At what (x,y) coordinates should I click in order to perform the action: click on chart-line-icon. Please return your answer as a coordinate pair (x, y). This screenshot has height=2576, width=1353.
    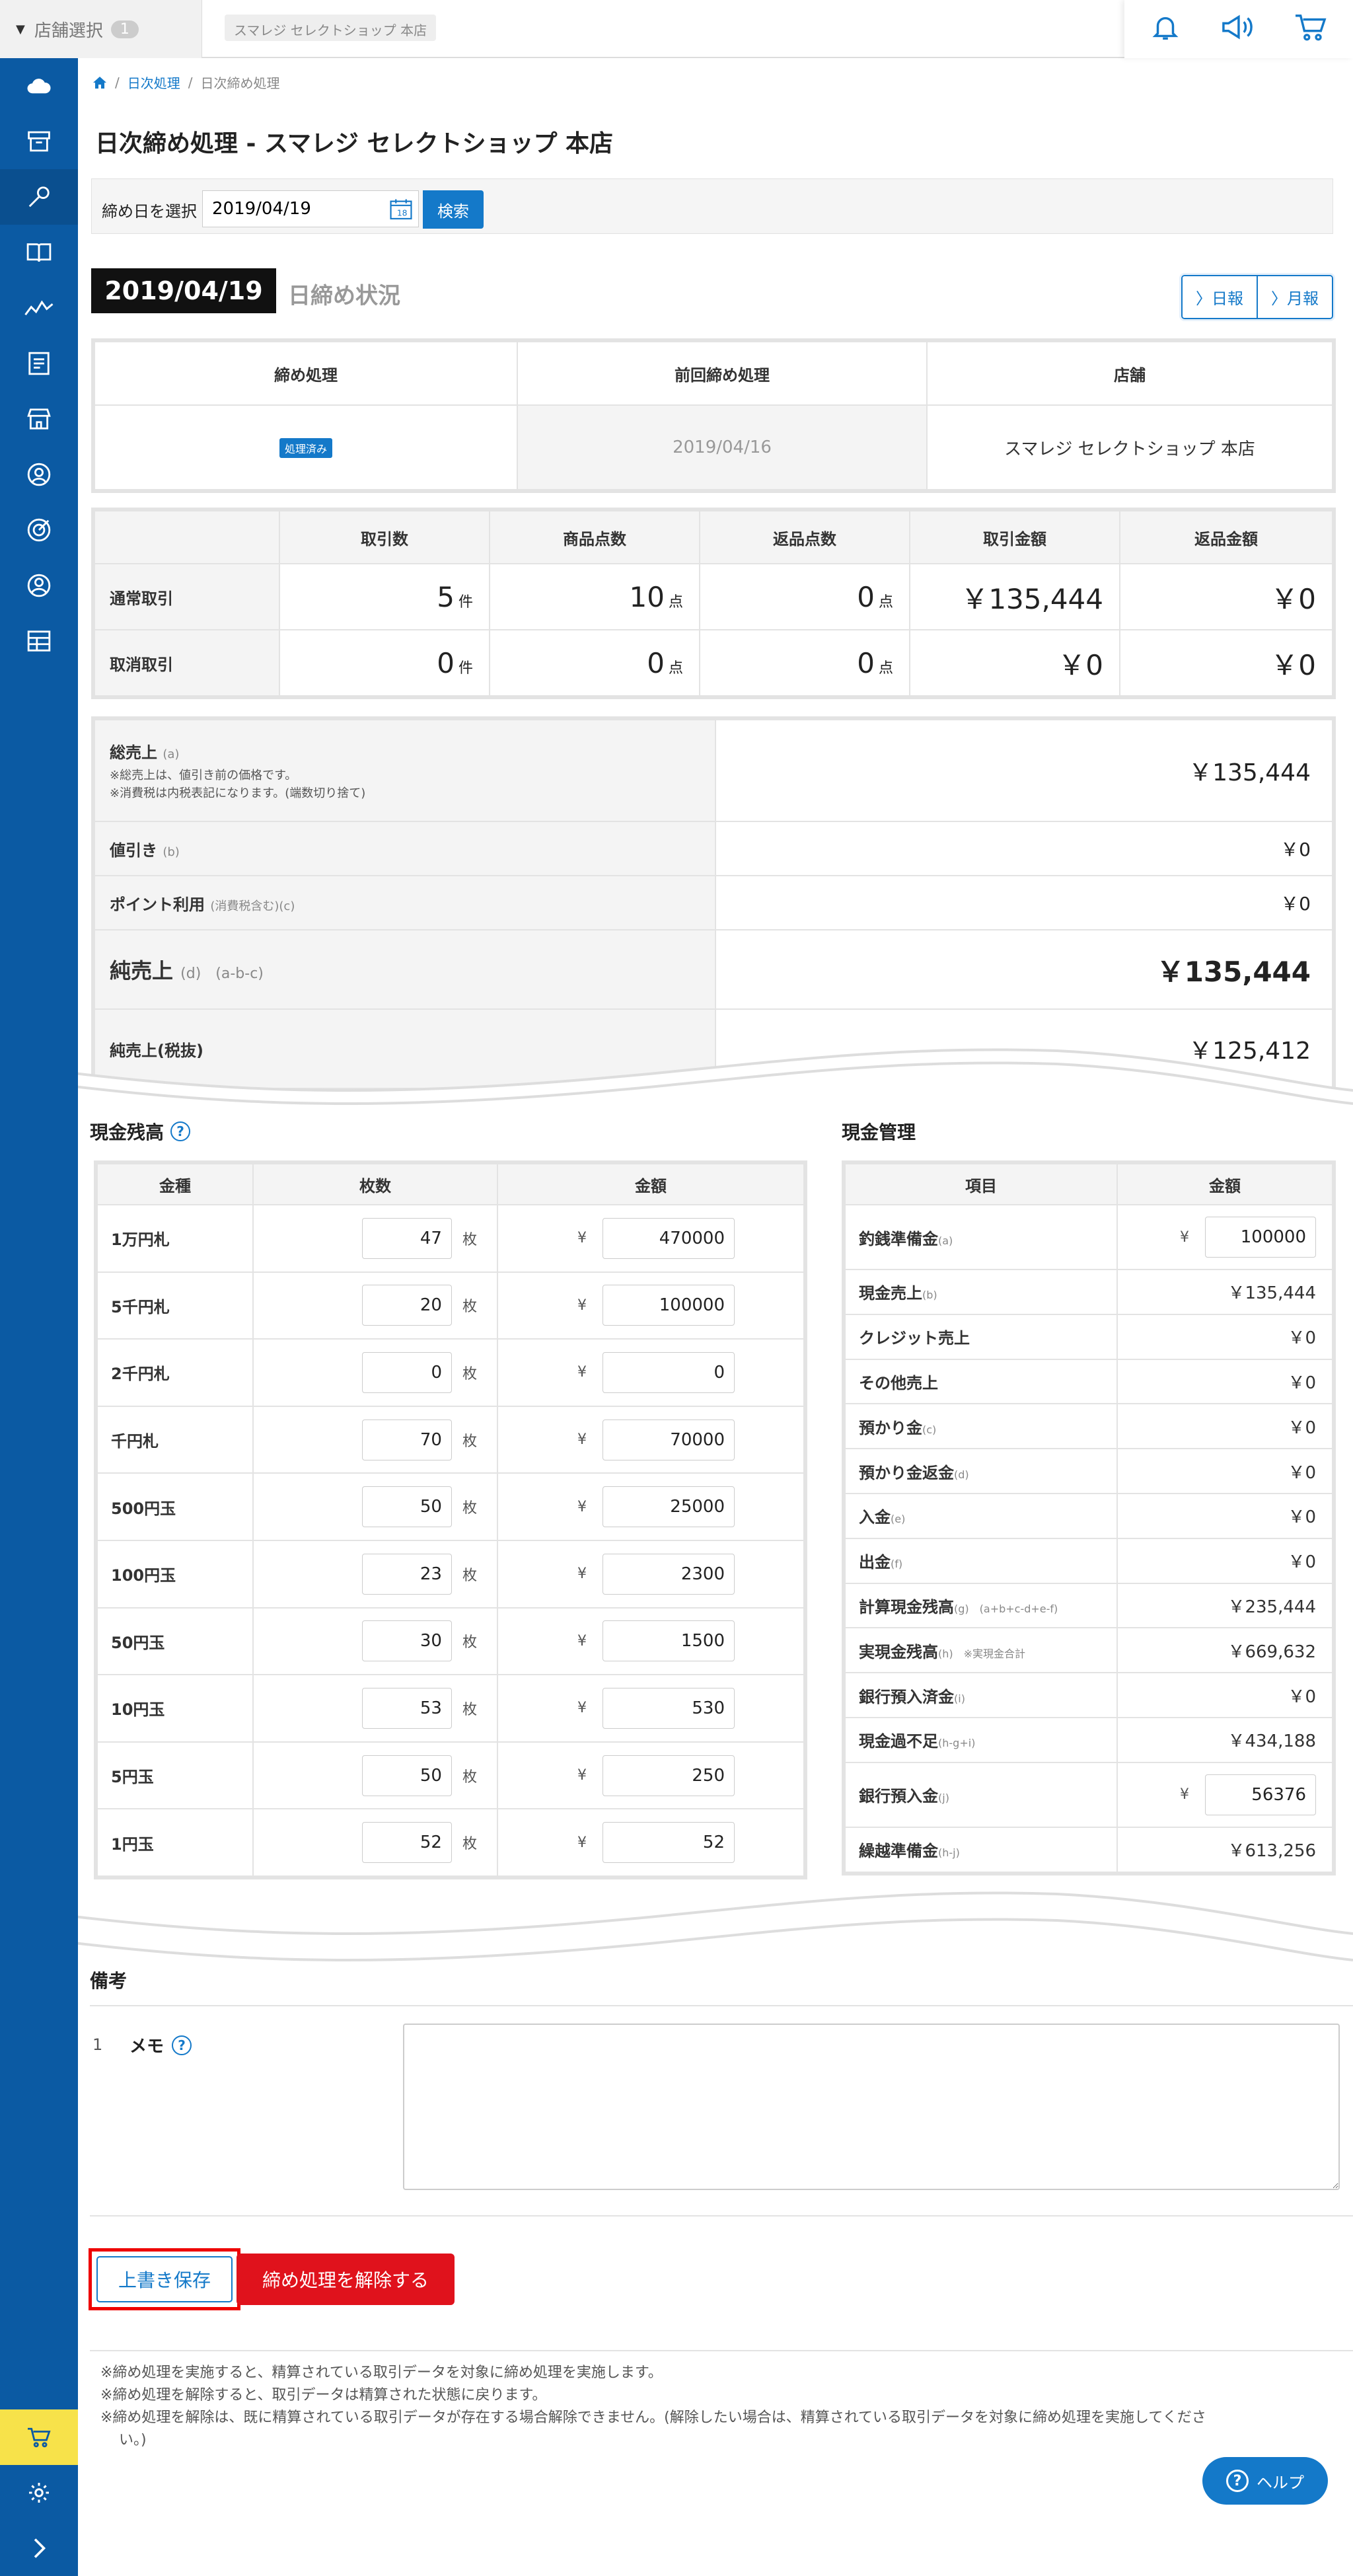
    Looking at the image, I should click on (39, 308).